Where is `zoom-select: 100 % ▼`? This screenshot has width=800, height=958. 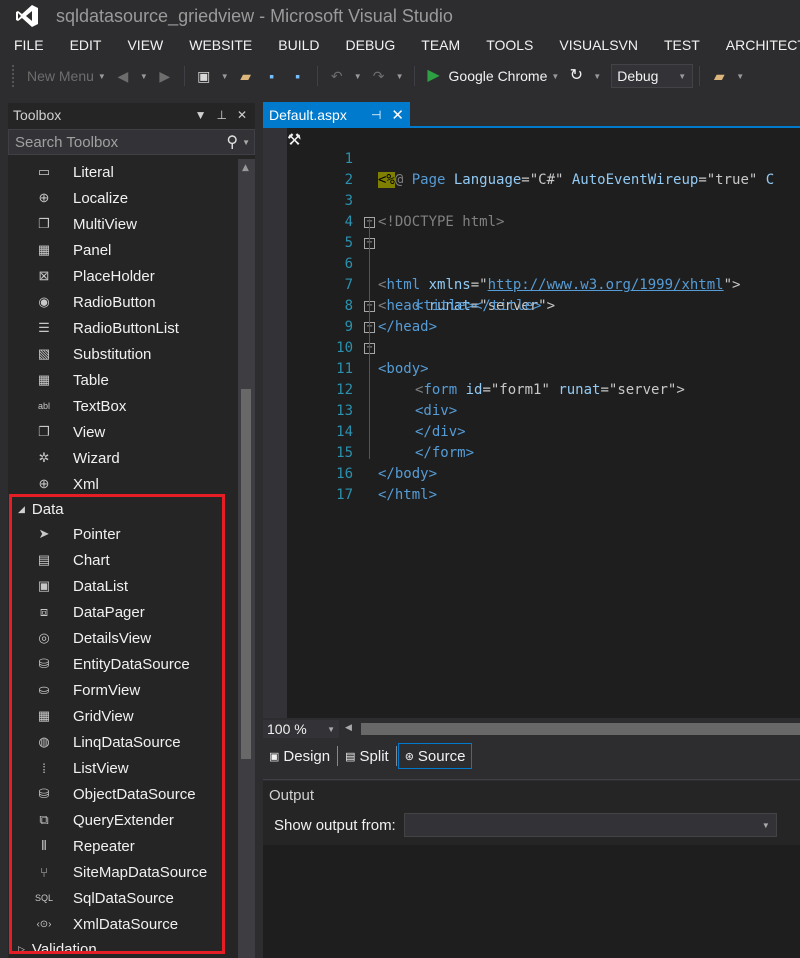 zoom-select: 100 % ▼ is located at coordinates (301, 729).